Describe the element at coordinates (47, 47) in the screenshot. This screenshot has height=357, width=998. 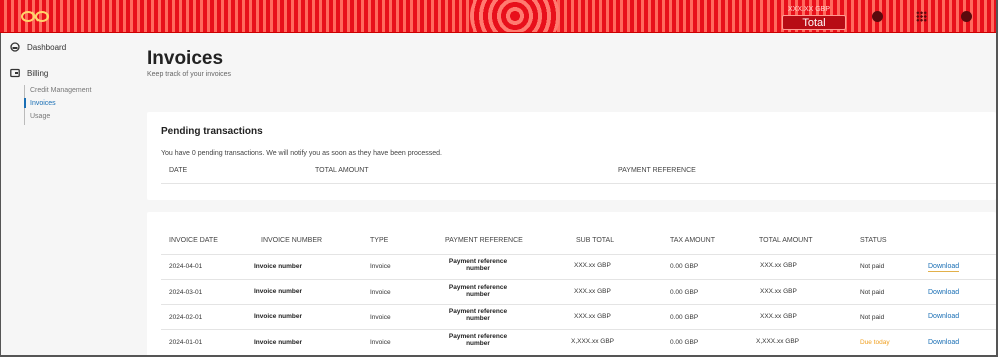
I see `sidebar-item-label: Dashboard` at that location.